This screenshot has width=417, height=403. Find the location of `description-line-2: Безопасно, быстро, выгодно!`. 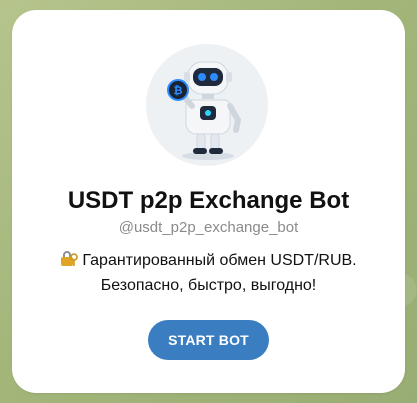

description-line-2: Безопасно, быстро, выгодно! is located at coordinates (208, 285).